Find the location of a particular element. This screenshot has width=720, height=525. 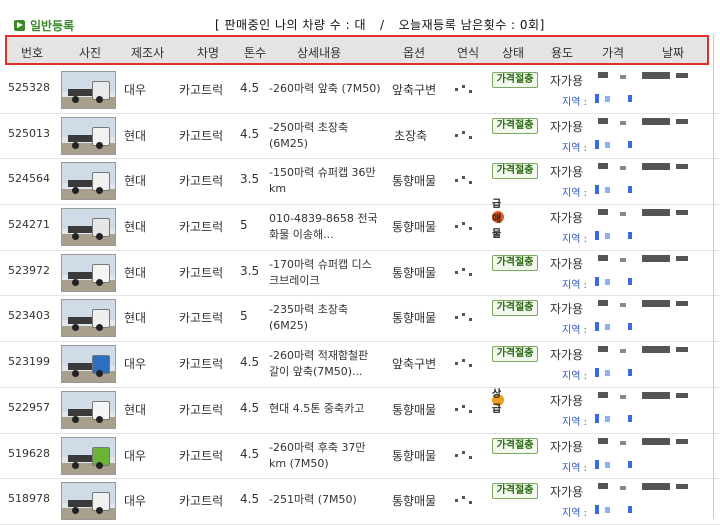

listing-number: 523972 is located at coordinates (29, 270).